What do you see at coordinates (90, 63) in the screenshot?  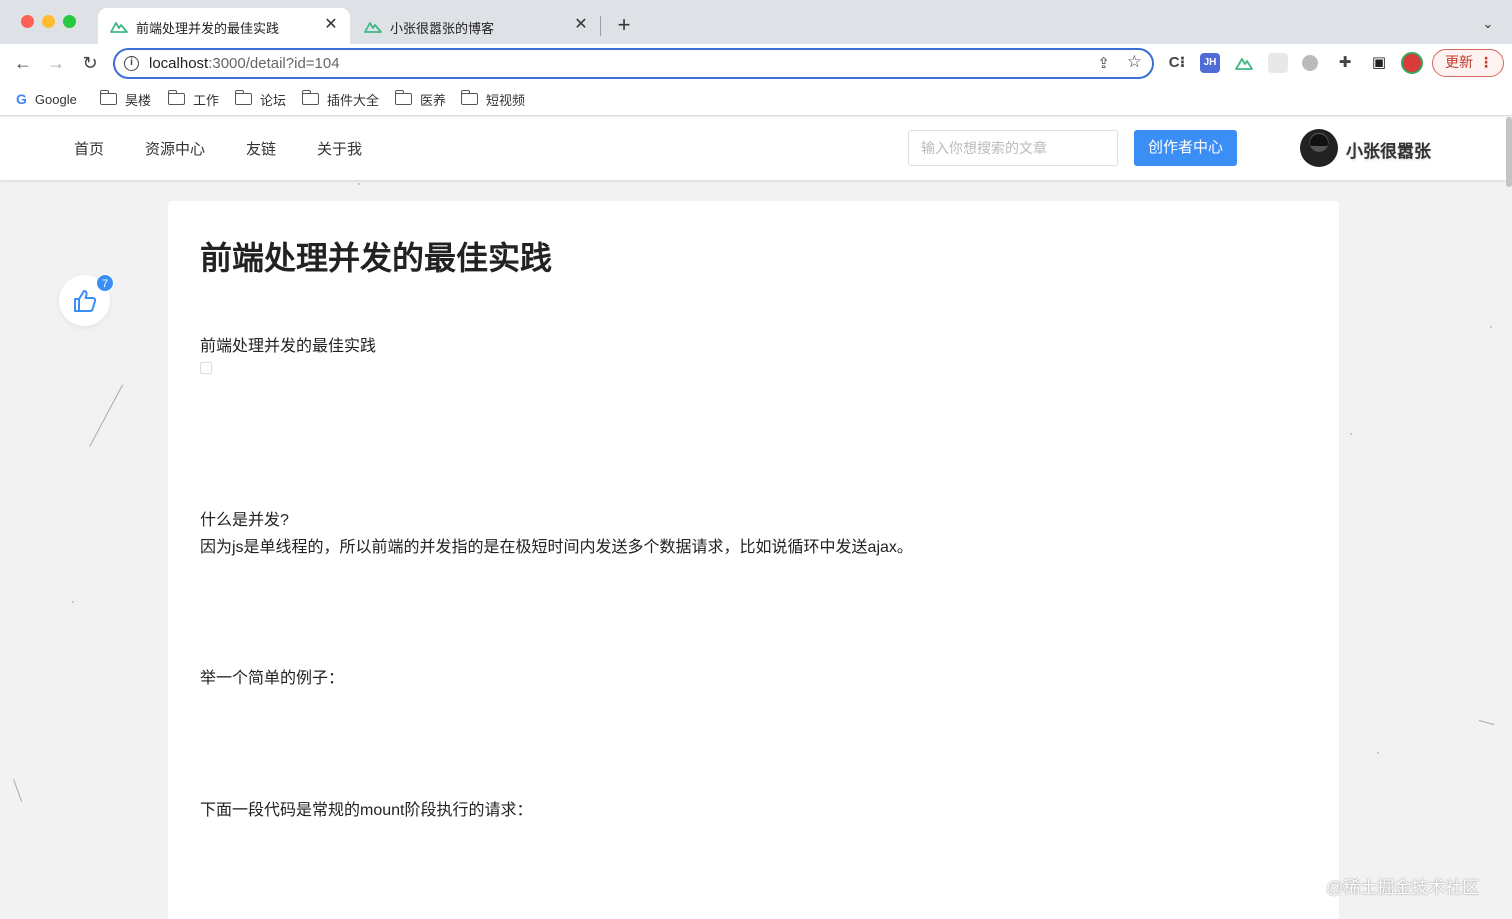 I see `reload-icon: ↻` at bounding box center [90, 63].